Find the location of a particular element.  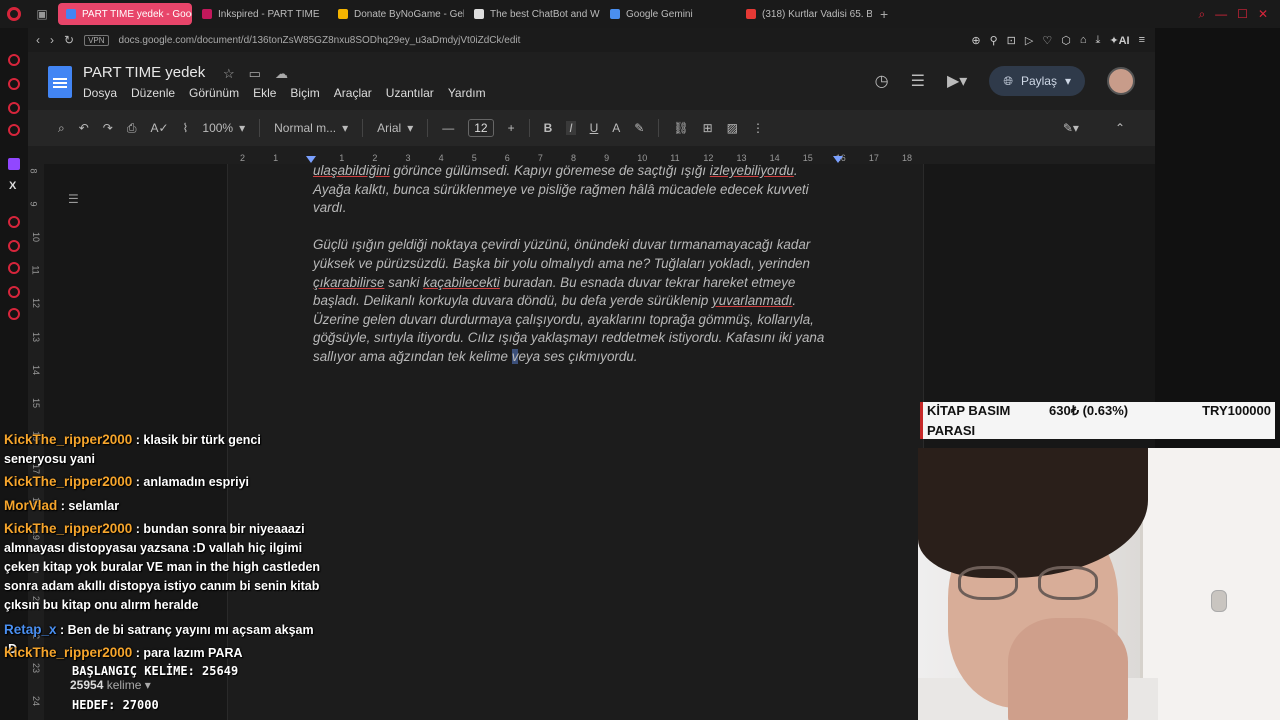

menu-uzantilar: Uzantılar is located at coordinates (410, 93).